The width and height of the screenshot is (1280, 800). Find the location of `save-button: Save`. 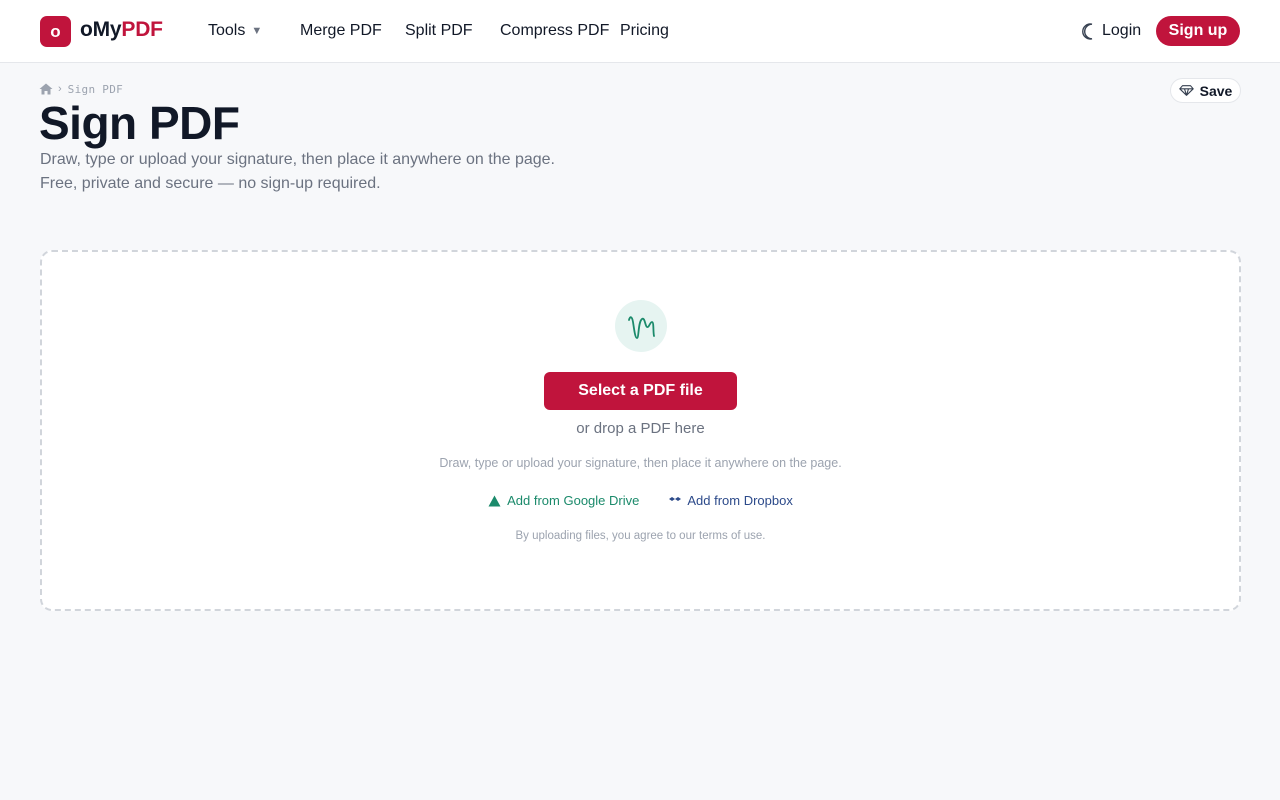

save-button: Save is located at coordinates (1205, 90).